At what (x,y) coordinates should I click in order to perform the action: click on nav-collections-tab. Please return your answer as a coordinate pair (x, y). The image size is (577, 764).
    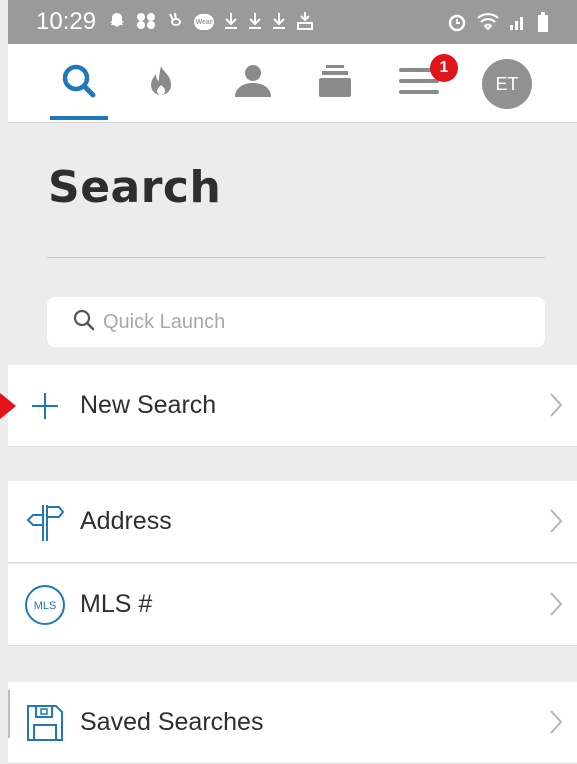
    Looking at the image, I should click on (335, 83).